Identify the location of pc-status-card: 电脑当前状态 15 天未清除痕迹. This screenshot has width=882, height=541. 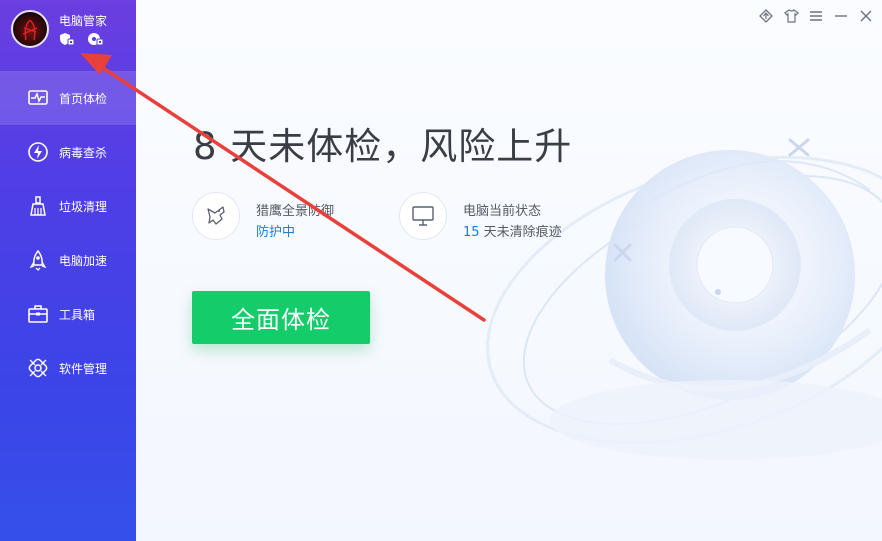
(499, 218).